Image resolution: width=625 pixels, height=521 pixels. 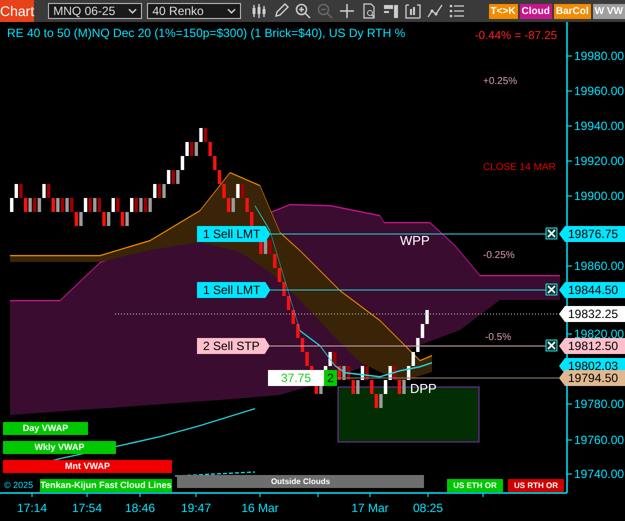 I want to click on candlestick-icon, so click(x=258, y=11).